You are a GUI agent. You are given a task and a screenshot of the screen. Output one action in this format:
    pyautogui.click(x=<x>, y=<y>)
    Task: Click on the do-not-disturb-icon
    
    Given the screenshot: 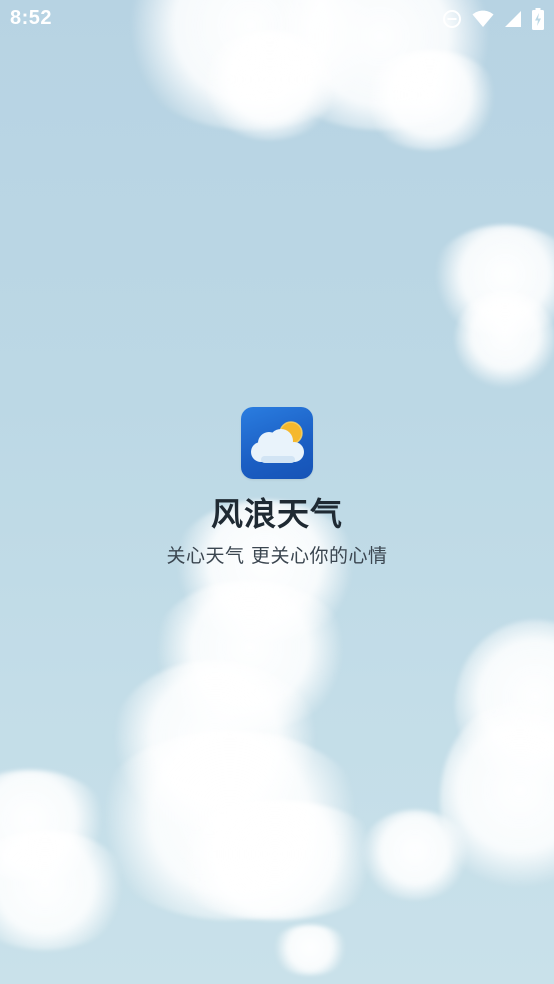 What is the action you would take?
    pyautogui.click(x=452, y=19)
    